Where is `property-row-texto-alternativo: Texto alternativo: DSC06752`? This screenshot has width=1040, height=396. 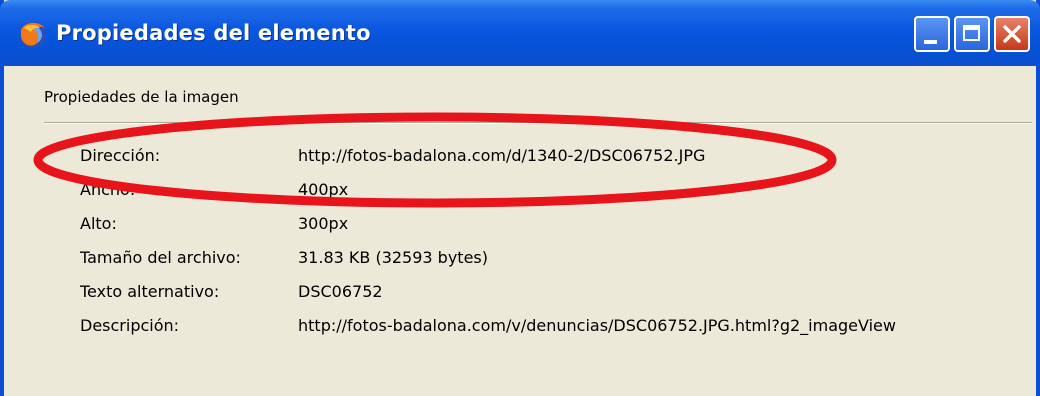
property-row-texto-alternativo: Texto alternativo: DSC06752 is located at coordinates (524, 294).